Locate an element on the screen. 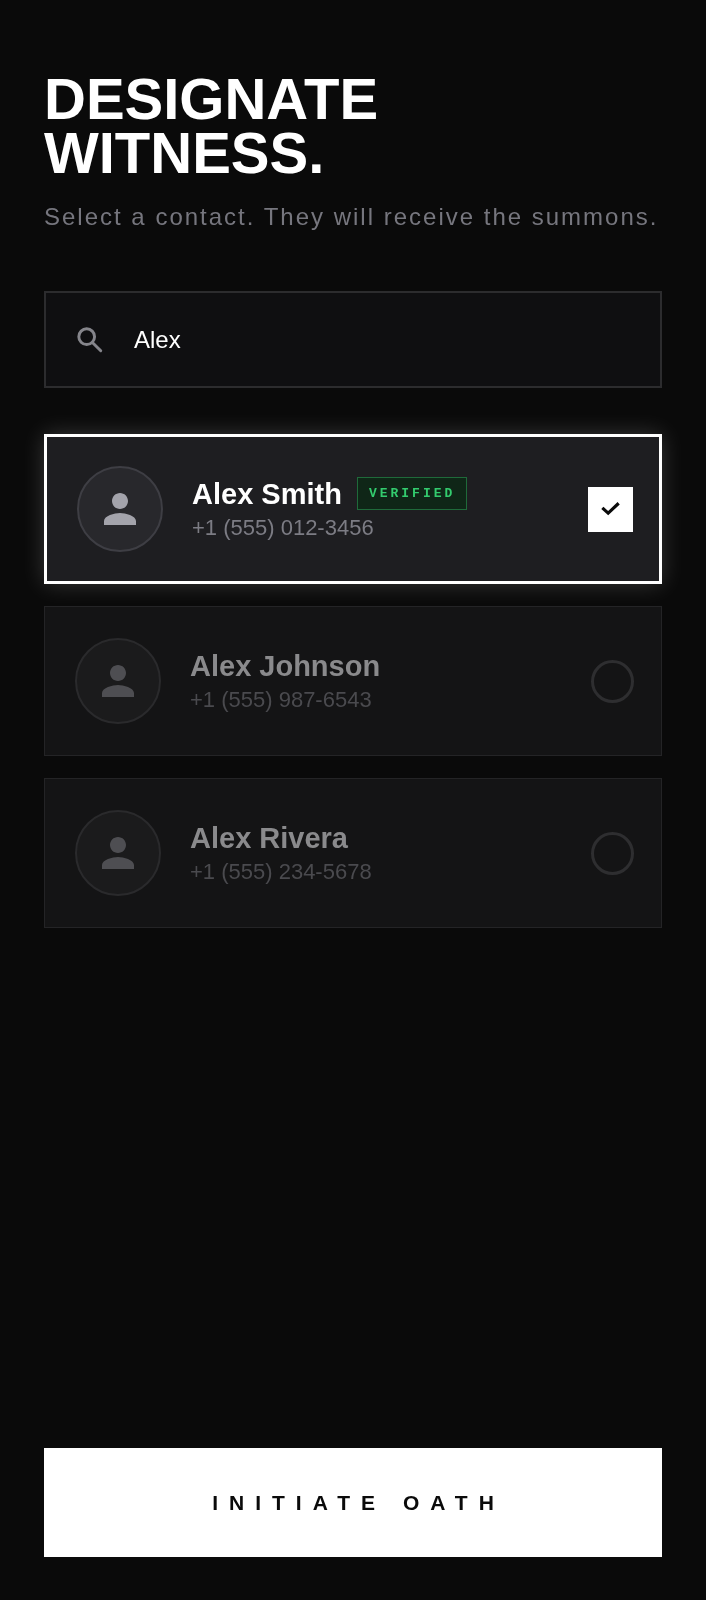 The height and width of the screenshot is (1600, 706). checkbox is located at coordinates (610, 509).